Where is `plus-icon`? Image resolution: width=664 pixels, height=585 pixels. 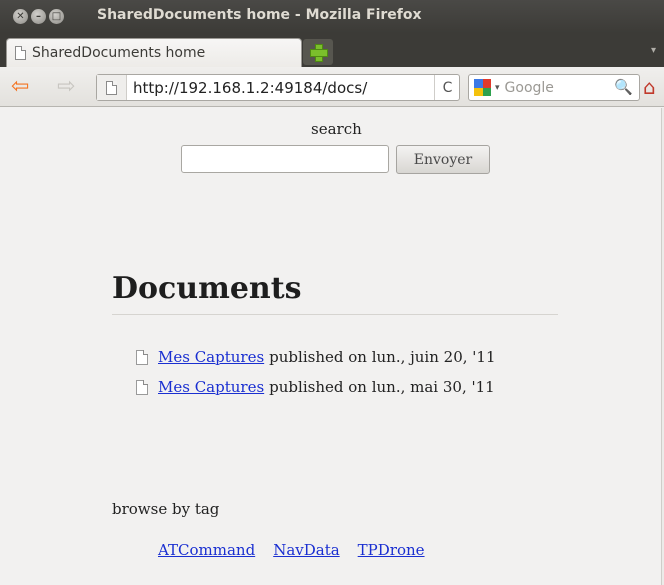
plus-icon is located at coordinates (319, 53).